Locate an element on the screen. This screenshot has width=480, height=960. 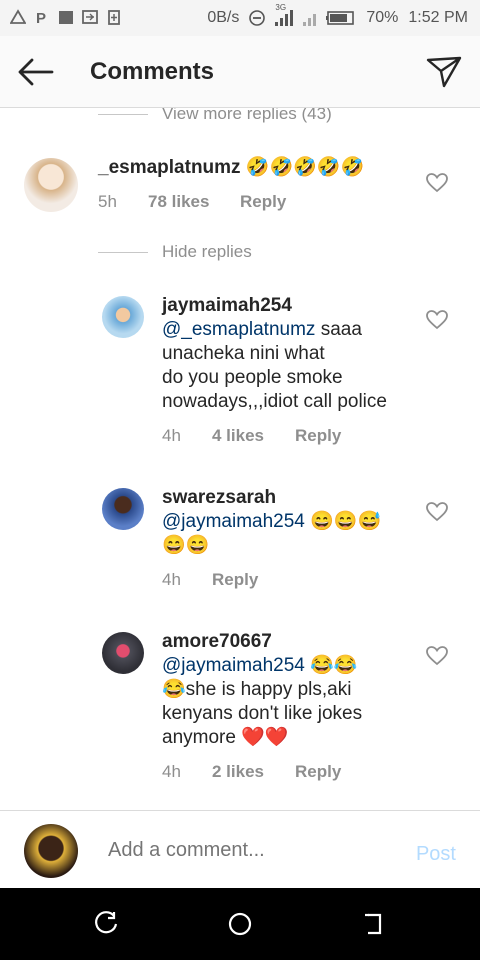
network-type: 3G is located at coordinates (281, 7).